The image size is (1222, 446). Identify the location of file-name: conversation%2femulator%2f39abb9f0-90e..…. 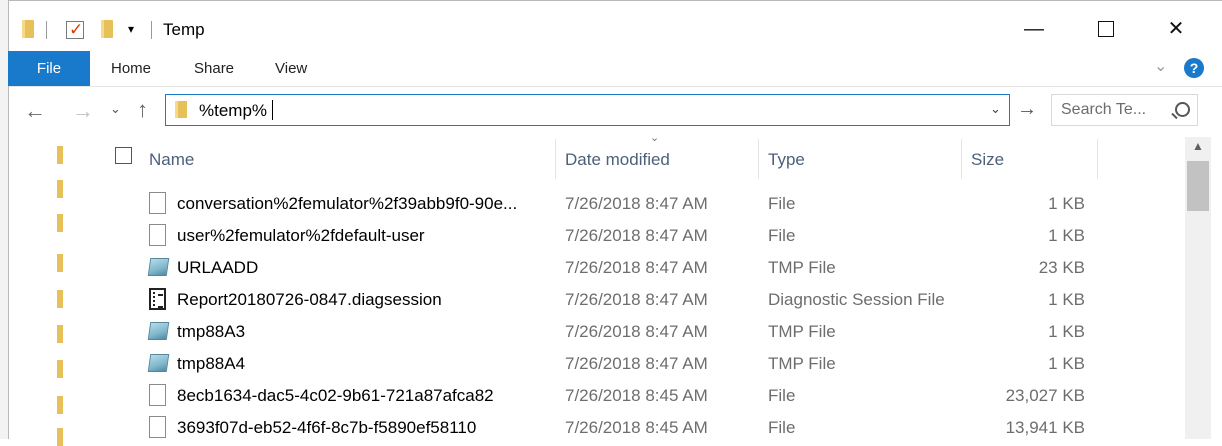
(347, 203).